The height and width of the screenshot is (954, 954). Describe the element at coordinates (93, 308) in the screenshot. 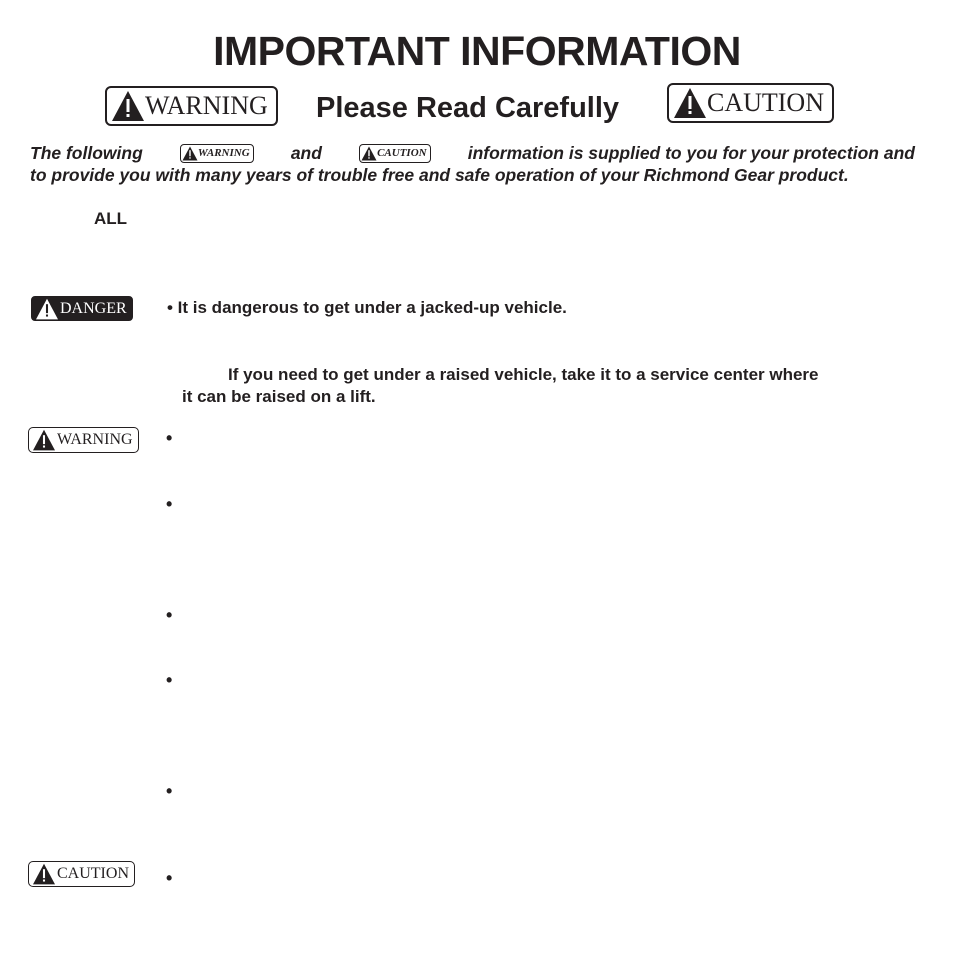

I see `danger-label: DANGER` at that location.